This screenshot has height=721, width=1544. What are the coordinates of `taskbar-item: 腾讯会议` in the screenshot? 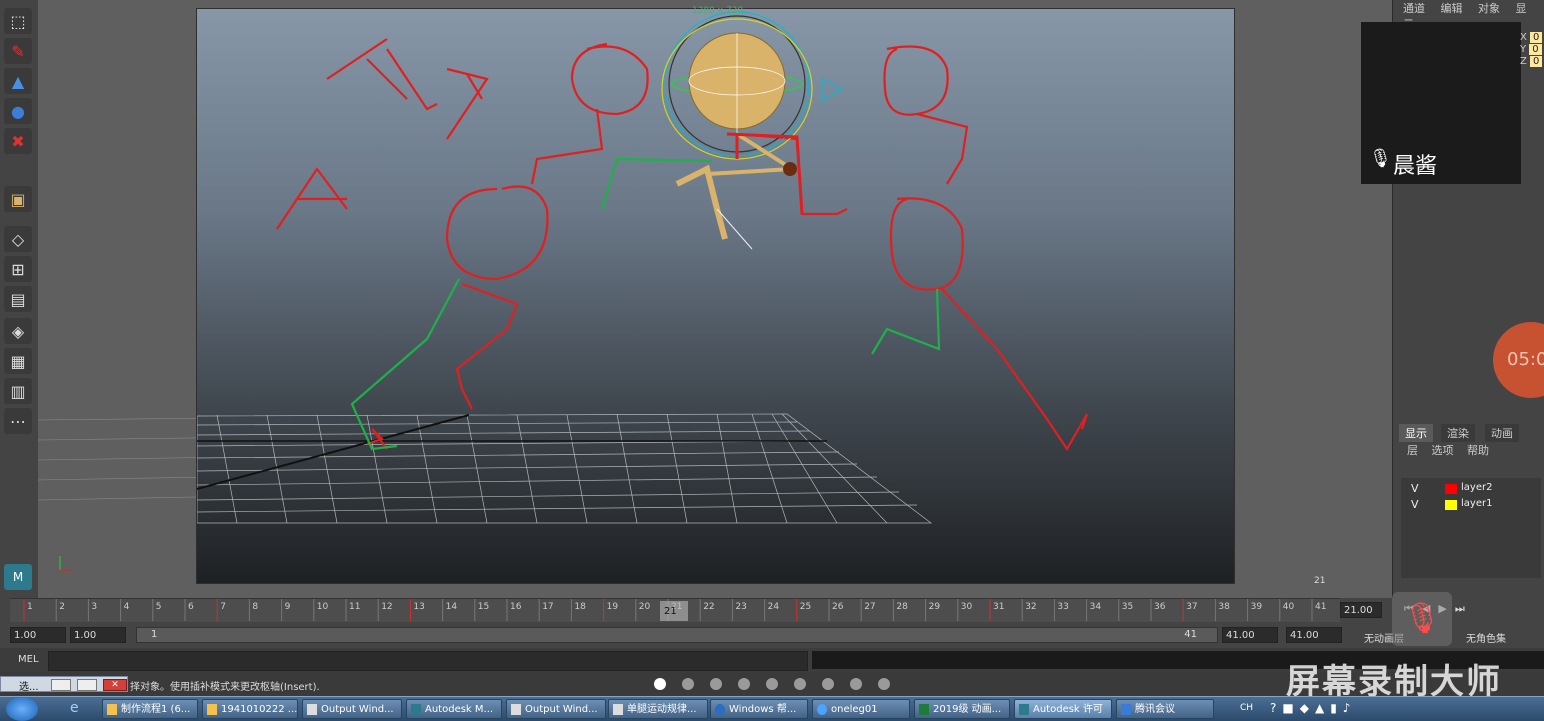 It's located at (1165, 709).